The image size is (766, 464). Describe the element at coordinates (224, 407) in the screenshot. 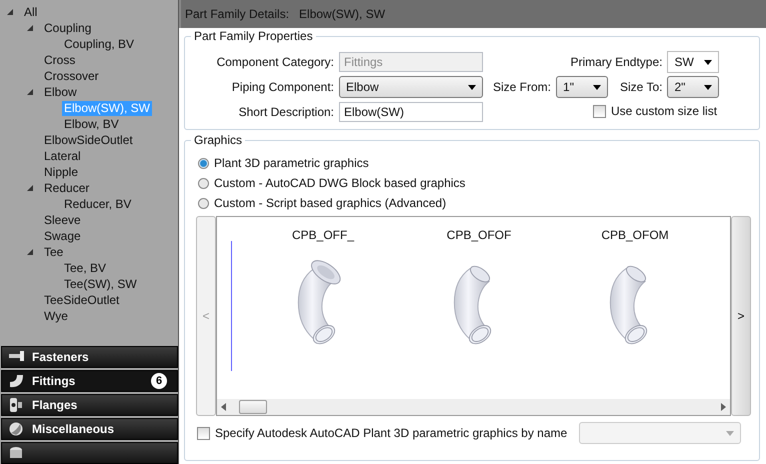

I see `scroll-left-icon` at that location.